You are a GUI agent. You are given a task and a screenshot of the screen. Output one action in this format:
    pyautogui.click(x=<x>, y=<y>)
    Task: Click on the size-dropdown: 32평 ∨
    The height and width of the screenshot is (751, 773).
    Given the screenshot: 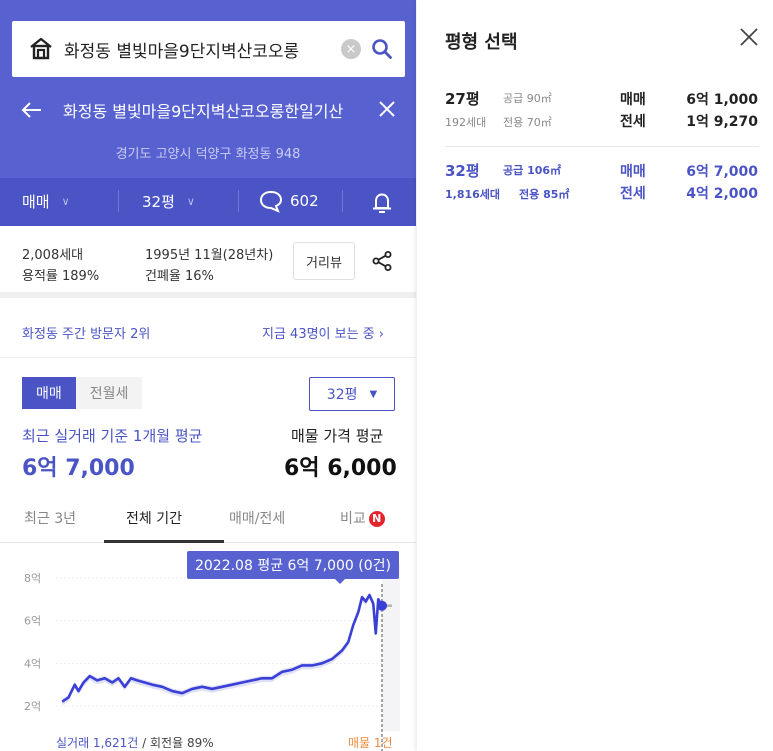 What is the action you would take?
    pyautogui.click(x=168, y=201)
    